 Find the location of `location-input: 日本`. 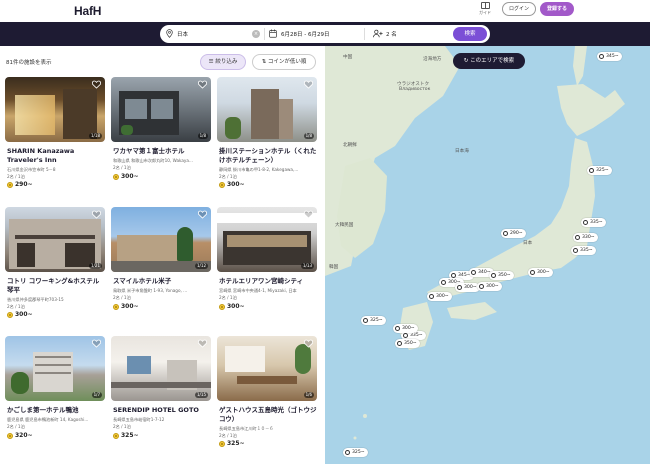

location-input: 日本 is located at coordinates (182, 34).